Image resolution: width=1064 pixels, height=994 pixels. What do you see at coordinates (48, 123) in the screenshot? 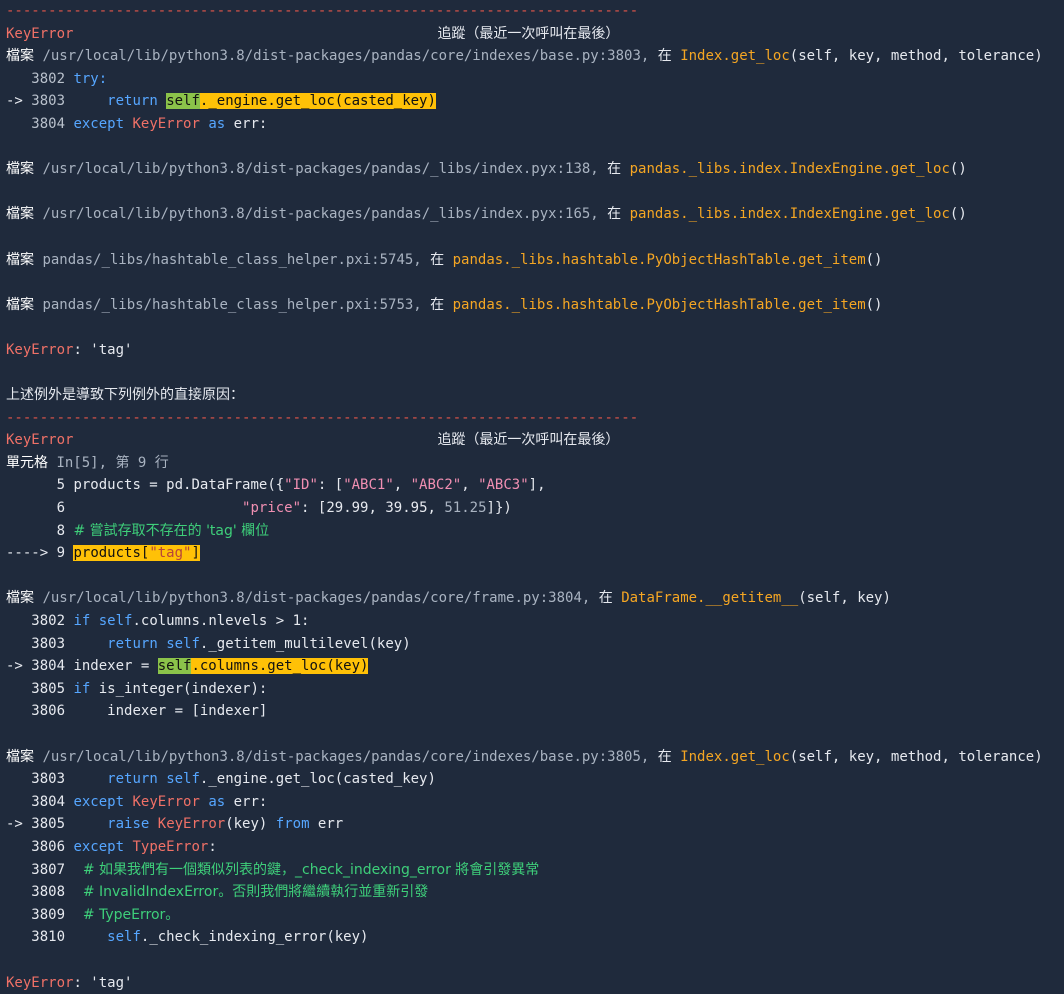
I see `line-number: 3804` at bounding box center [48, 123].